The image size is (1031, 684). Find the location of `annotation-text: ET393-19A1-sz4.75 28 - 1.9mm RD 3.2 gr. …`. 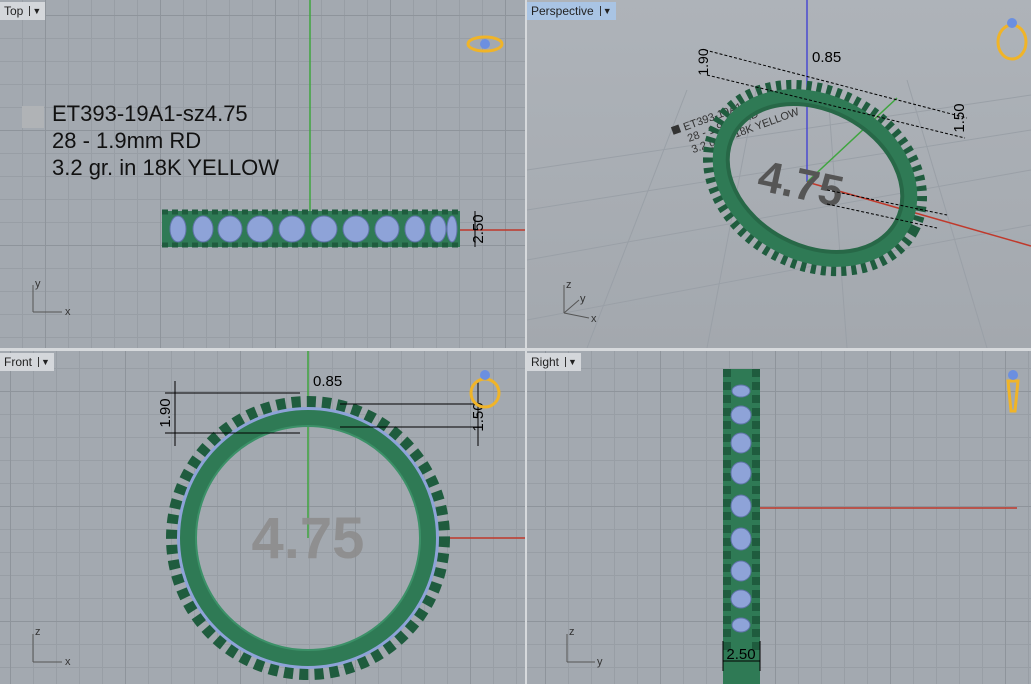

annotation-text: ET393-19A1-sz4.75 28 - 1.9mm RD 3.2 gr. … is located at coordinates (165, 140).